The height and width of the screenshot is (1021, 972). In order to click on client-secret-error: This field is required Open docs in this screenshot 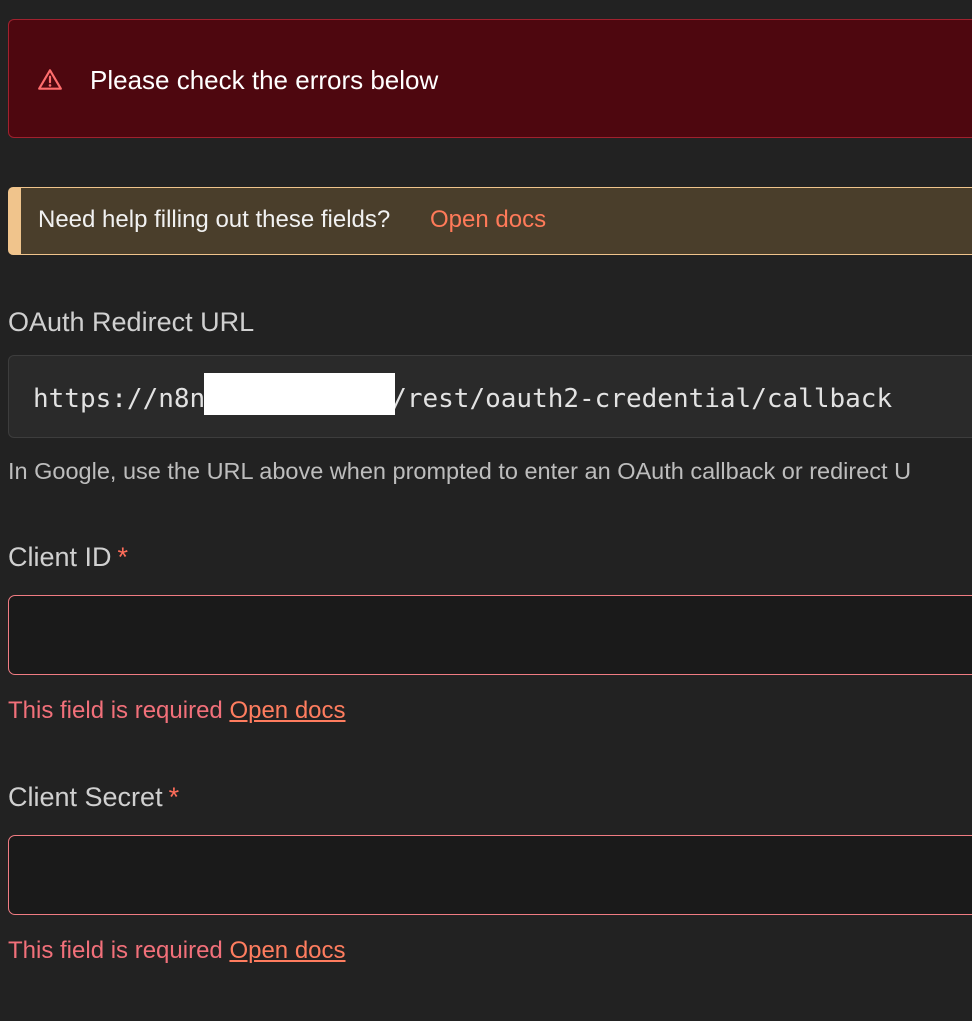, I will do `click(177, 951)`.